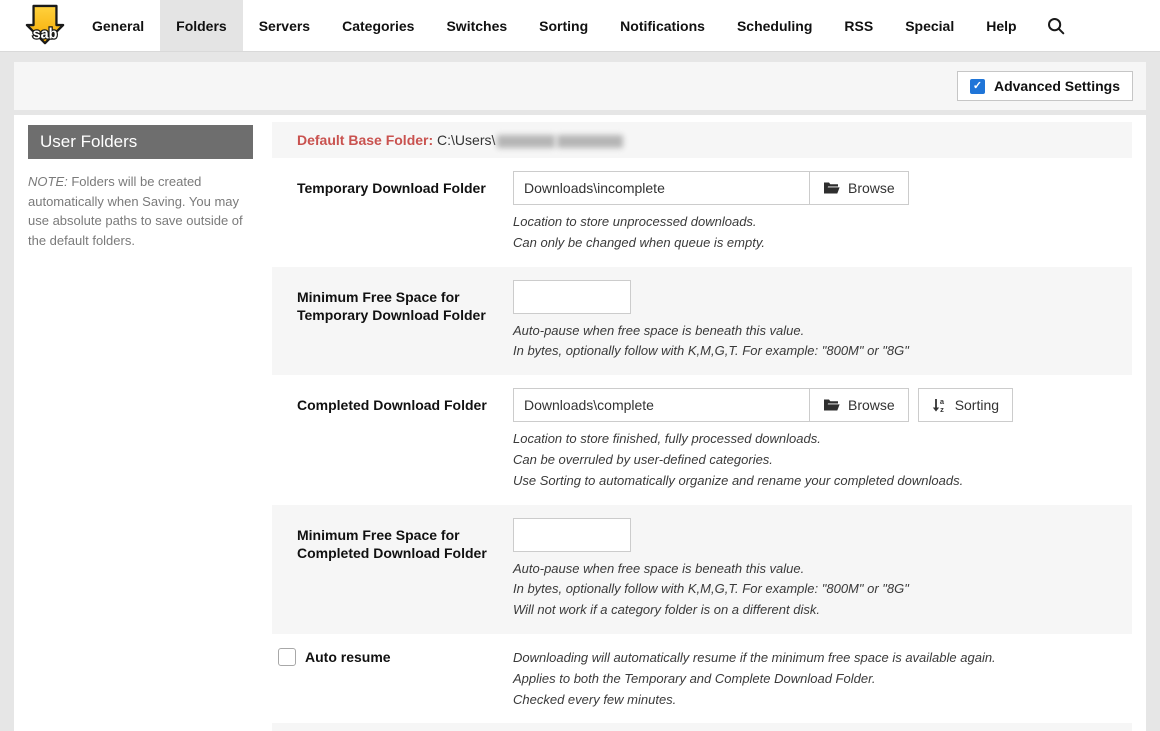  Describe the element at coordinates (1056, 86) in the screenshot. I see `advanced-settings-label: Advanced Settings` at that location.